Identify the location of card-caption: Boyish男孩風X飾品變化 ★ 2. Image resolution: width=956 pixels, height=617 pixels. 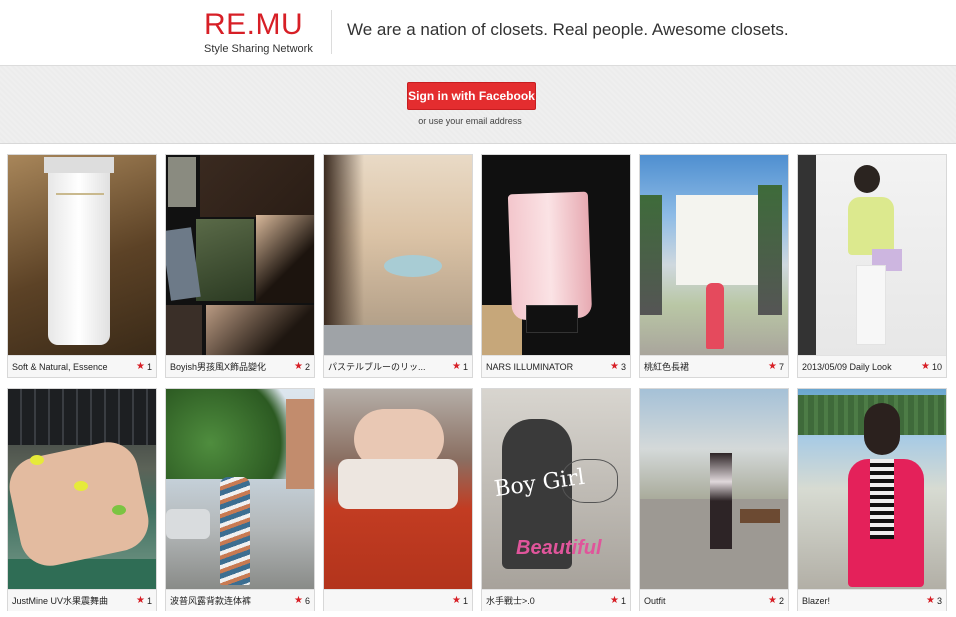
(240, 366).